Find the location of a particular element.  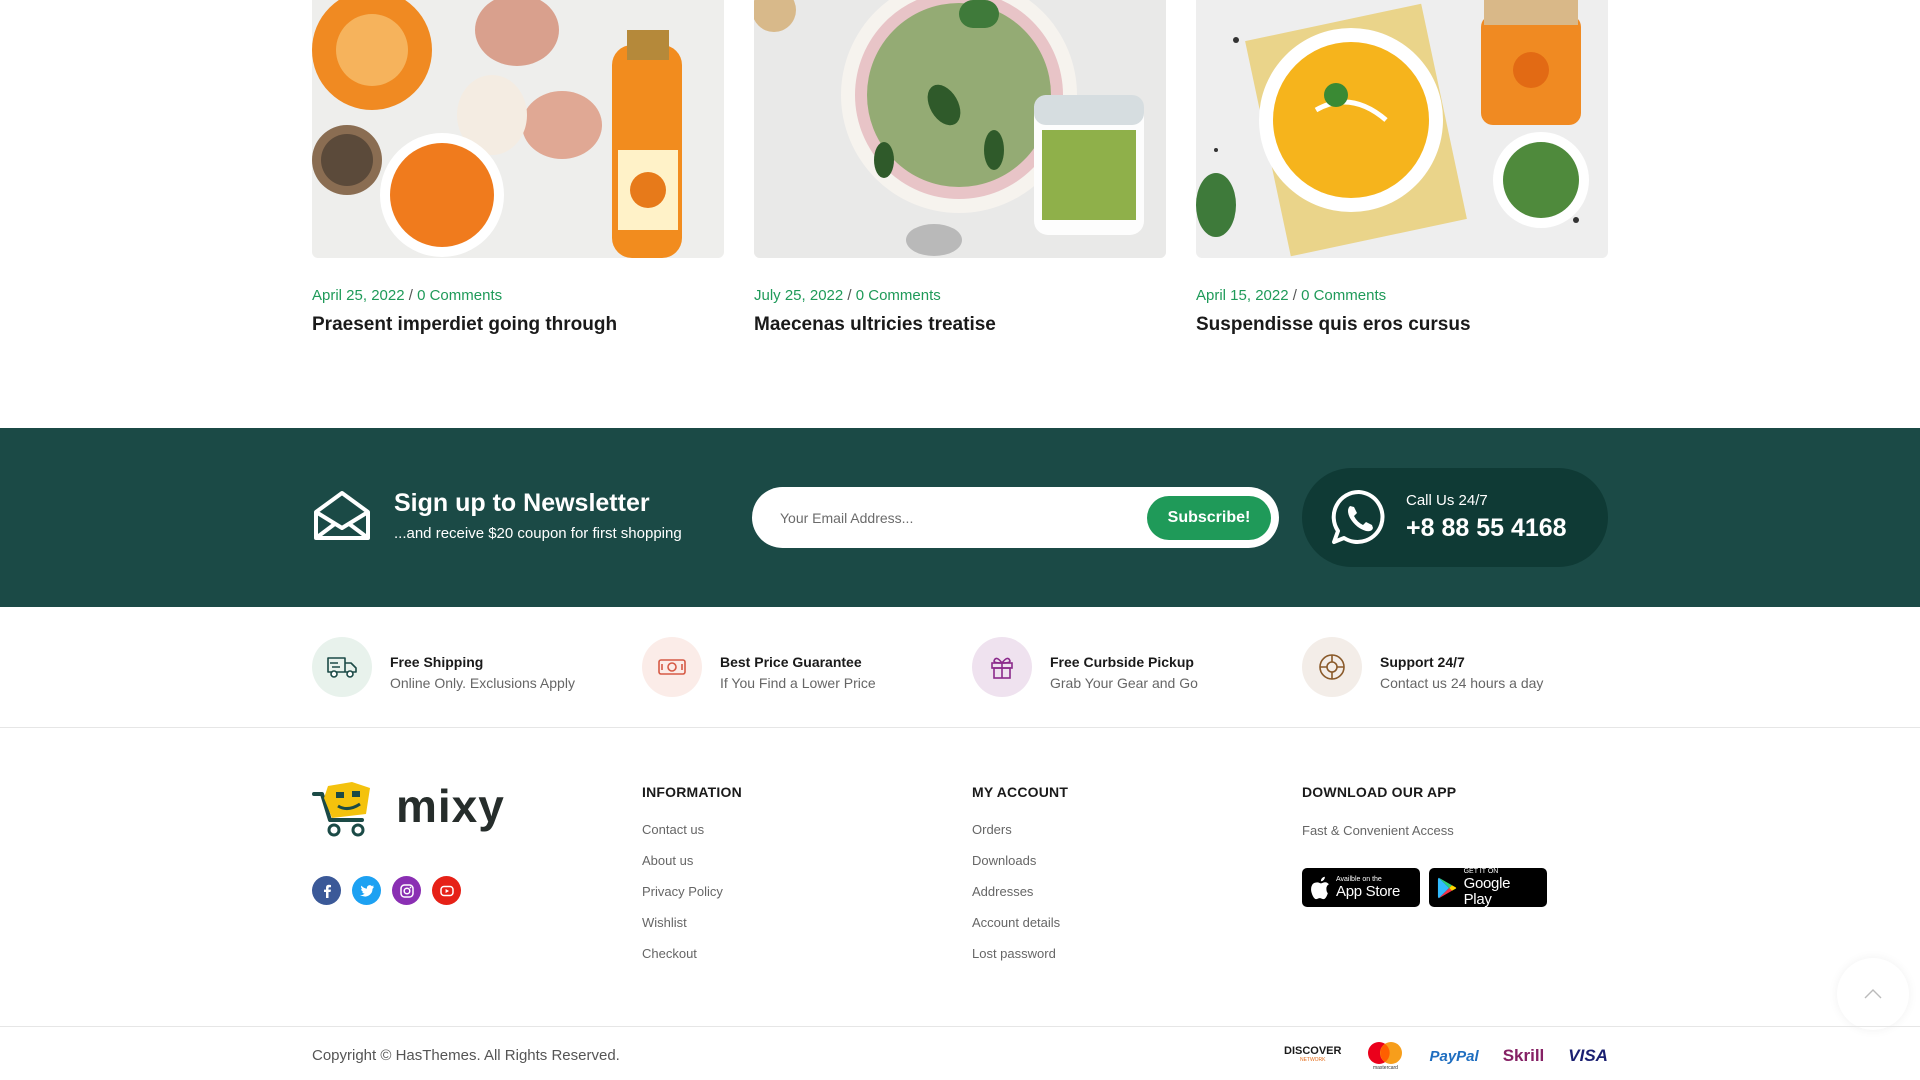

footer-link-orders: Orders is located at coordinates (1020, 837).